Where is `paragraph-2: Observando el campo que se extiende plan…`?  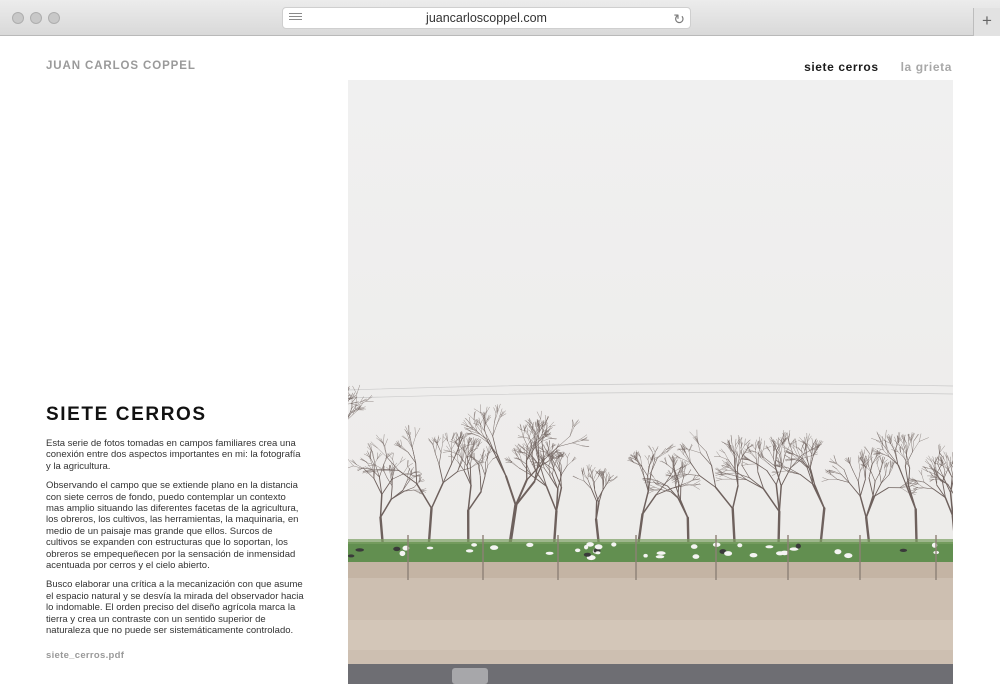
paragraph-2: Observando el campo que se extiende plan… is located at coordinates (172, 526).